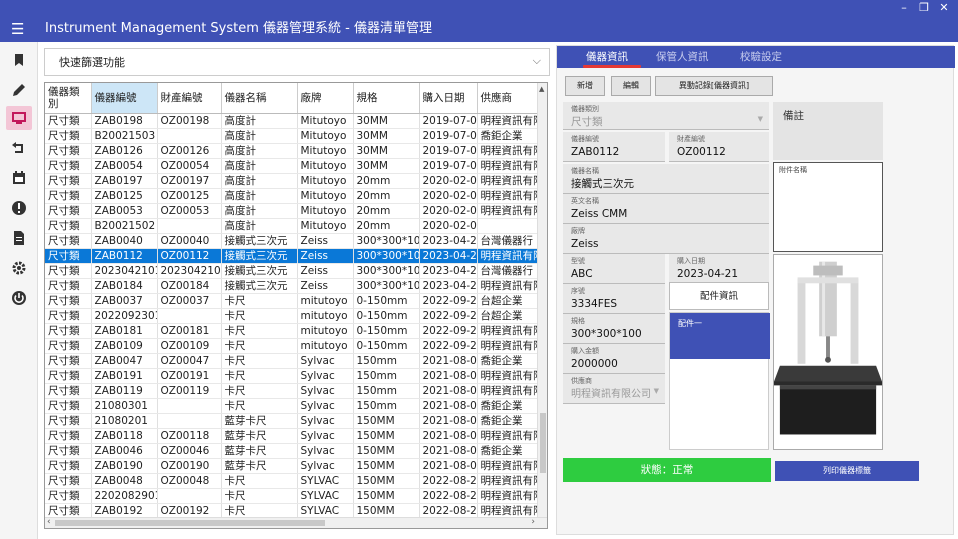 This screenshot has height=539, width=958. Describe the element at coordinates (124, 301) in the screenshot. I see `table-cell: ZAB0037` at that location.